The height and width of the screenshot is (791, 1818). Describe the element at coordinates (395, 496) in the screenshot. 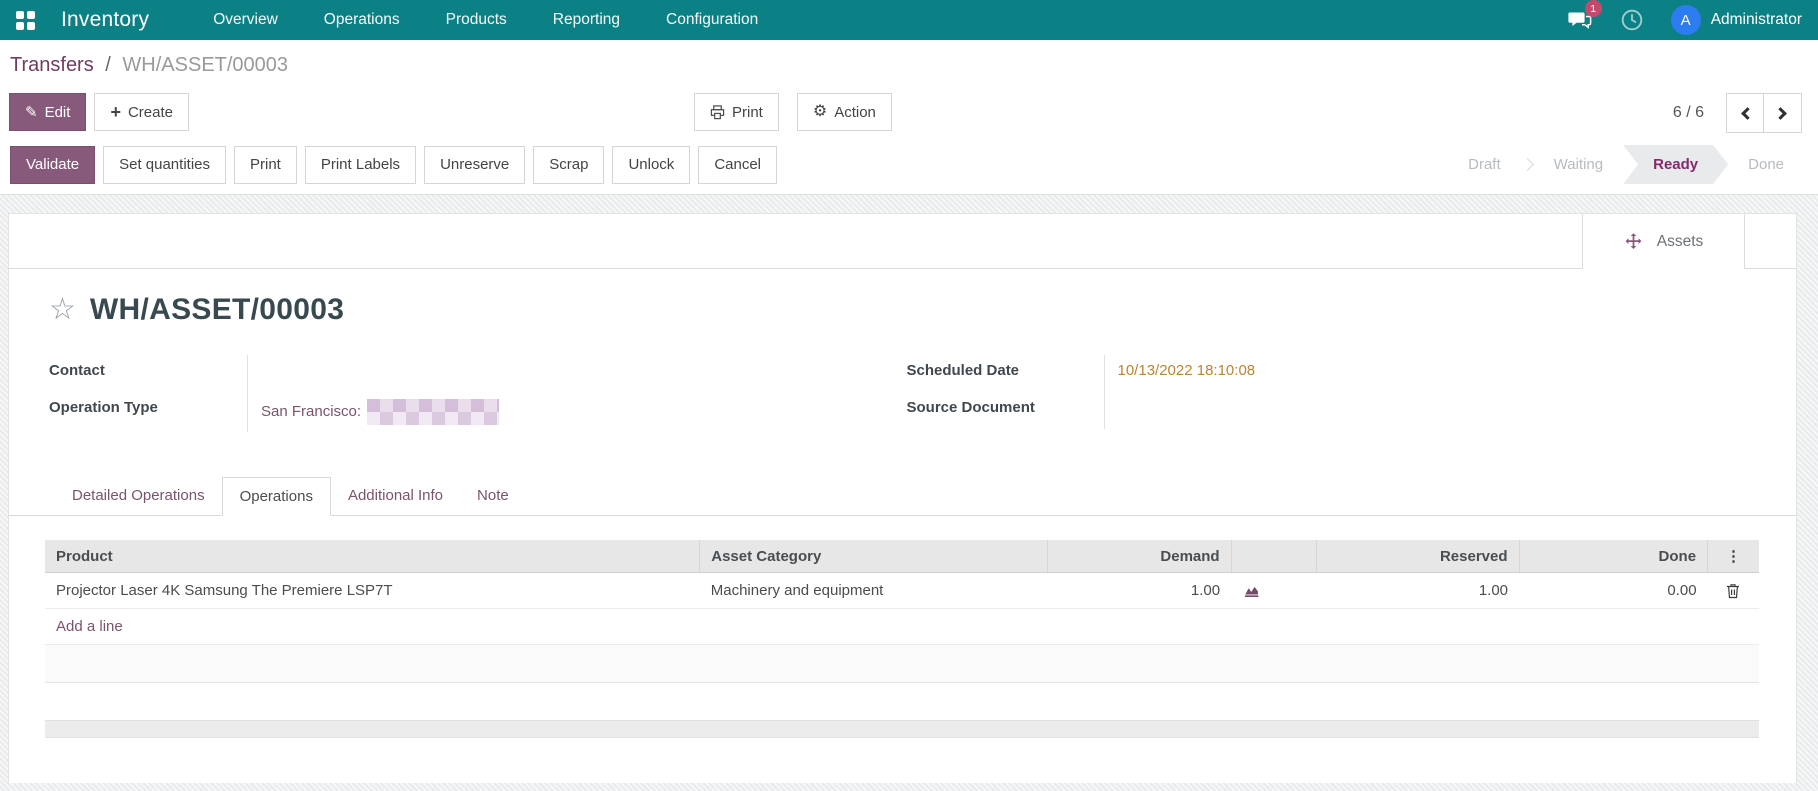

I see `tab-additional-info: Additional Info` at that location.